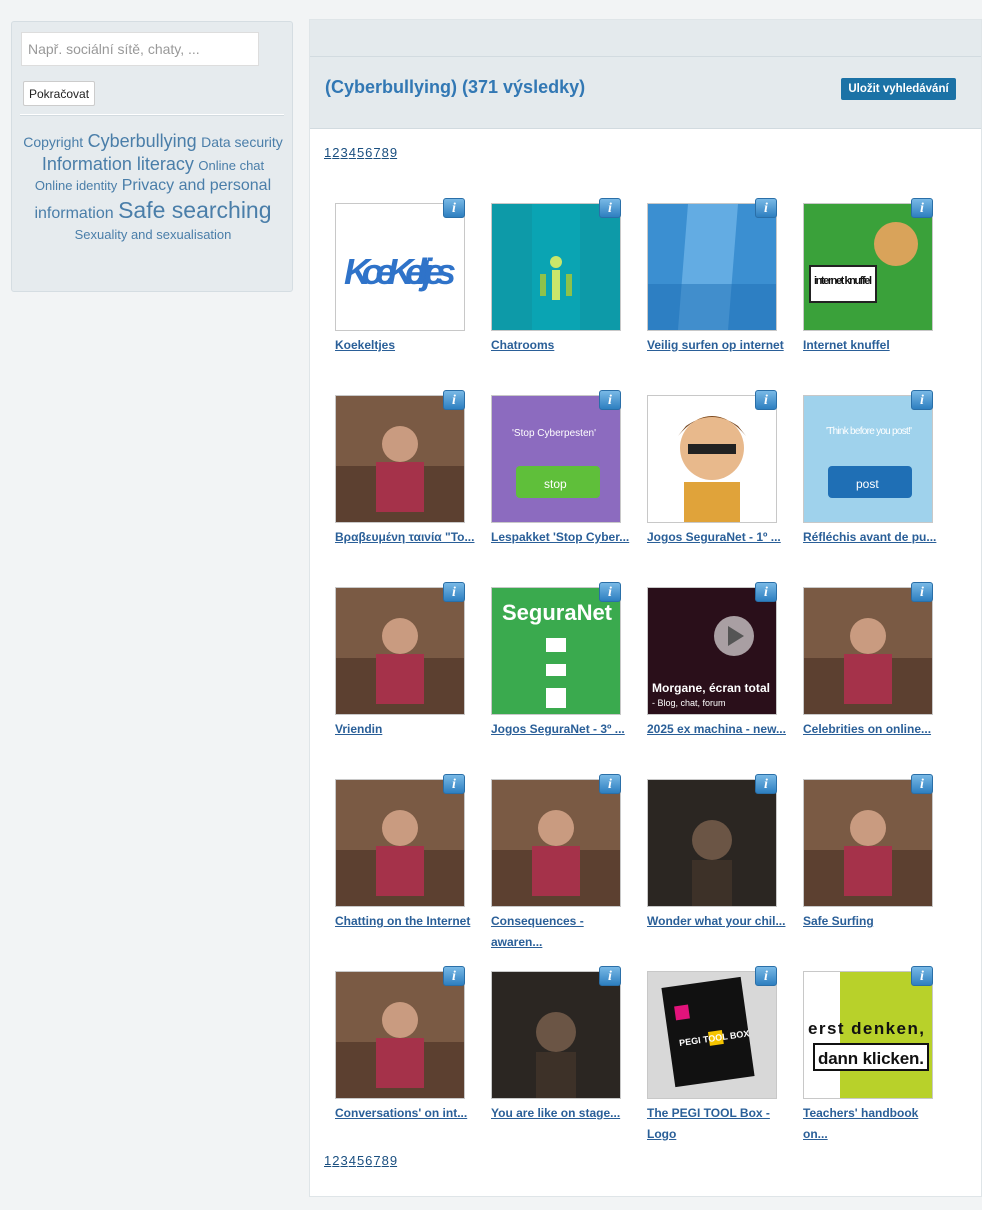 This screenshot has height=1210, width=982. What do you see at coordinates (898, 89) in the screenshot?
I see `save-search-button: Uložit vyhledávání` at bounding box center [898, 89].